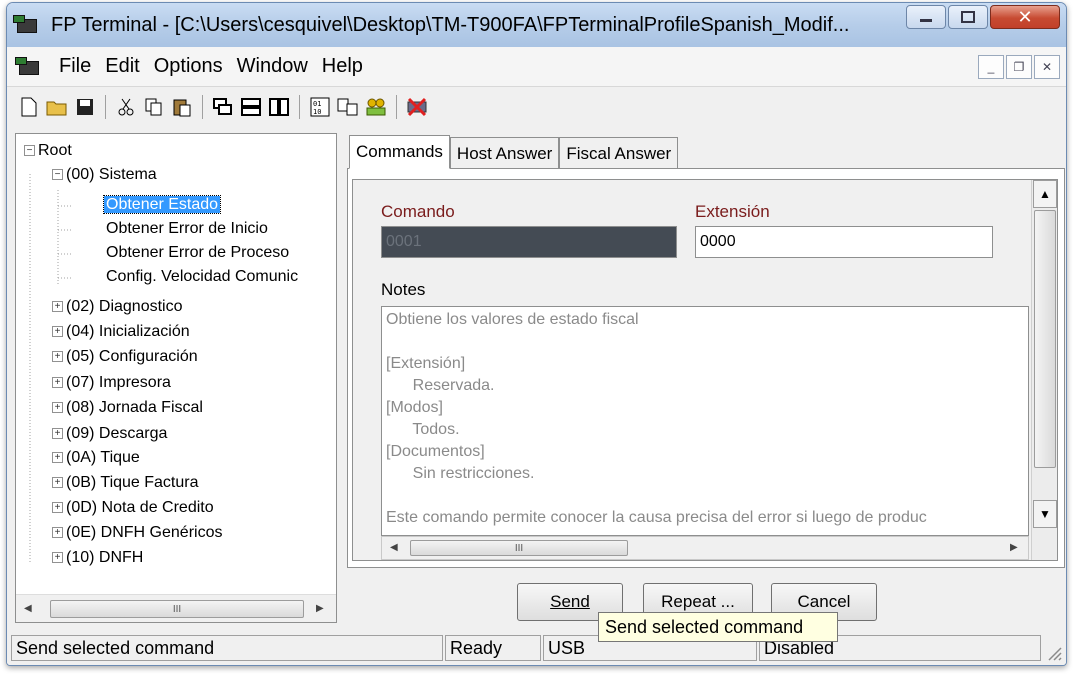 This screenshot has width=1073, height=674. I want to click on maximize-button, so click(968, 17).